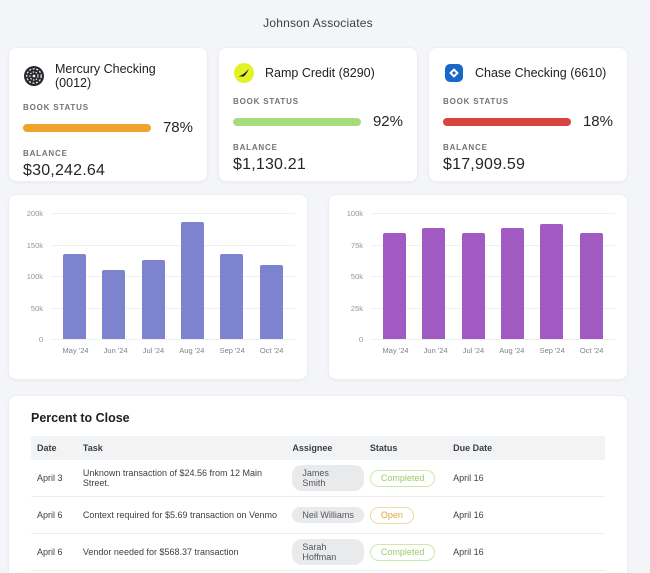 Image resolution: width=650 pixels, height=573 pixels. What do you see at coordinates (328, 515) in the screenshot?
I see `assignee-badge: Neil Williams` at bounding box center [328, 515].